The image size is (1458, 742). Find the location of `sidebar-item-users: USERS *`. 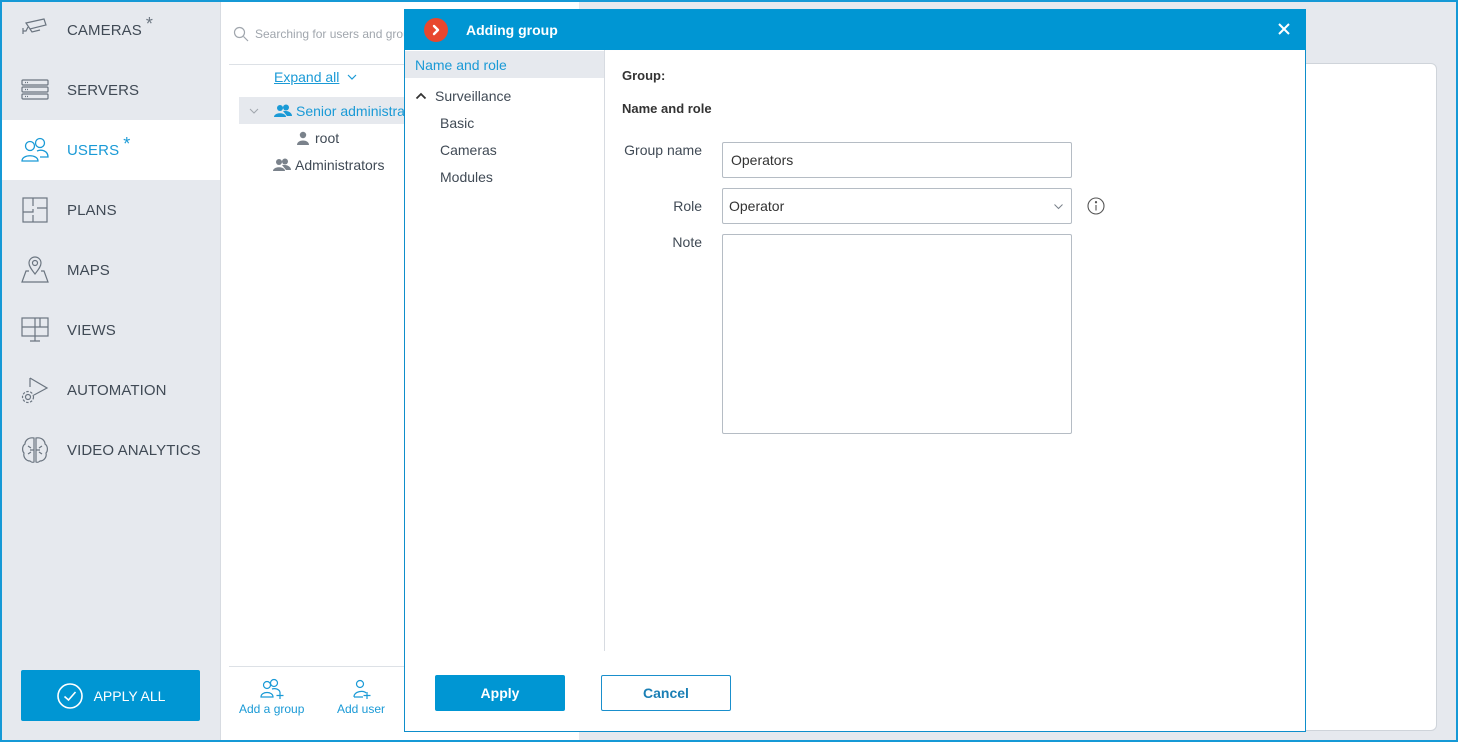

sidebar-item-users: USERS * is located at coordinates (111, 150).